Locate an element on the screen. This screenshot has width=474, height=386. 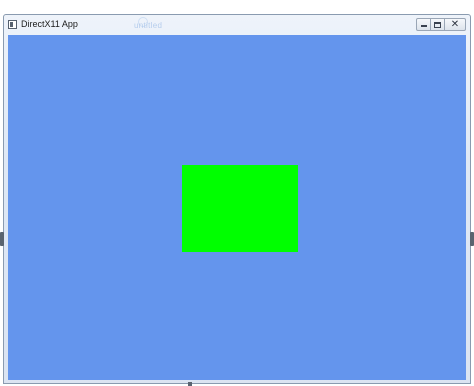
minimize-icon is located at coordinates (424, 26).